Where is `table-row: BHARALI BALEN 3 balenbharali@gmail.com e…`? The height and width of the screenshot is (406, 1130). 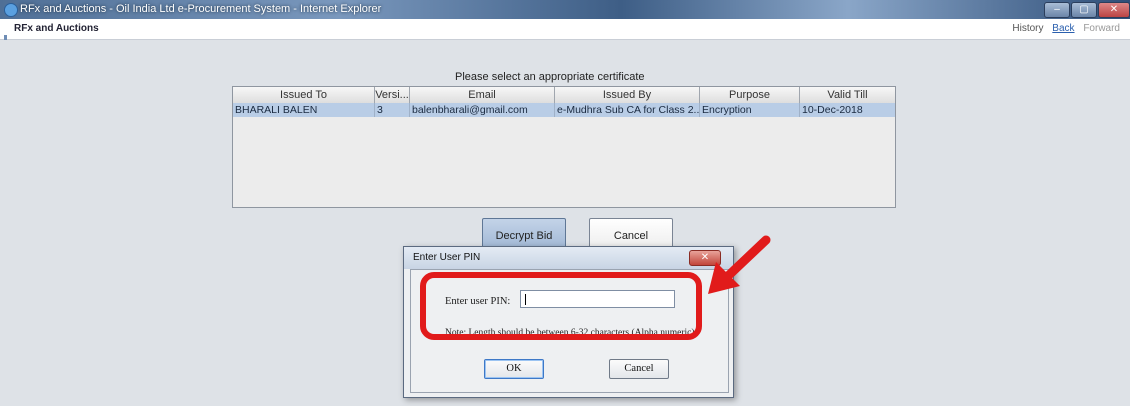 table-row: BHARALI BALEN 3 balenbharali@gmail.com e… is located at coordinates (564, 110).